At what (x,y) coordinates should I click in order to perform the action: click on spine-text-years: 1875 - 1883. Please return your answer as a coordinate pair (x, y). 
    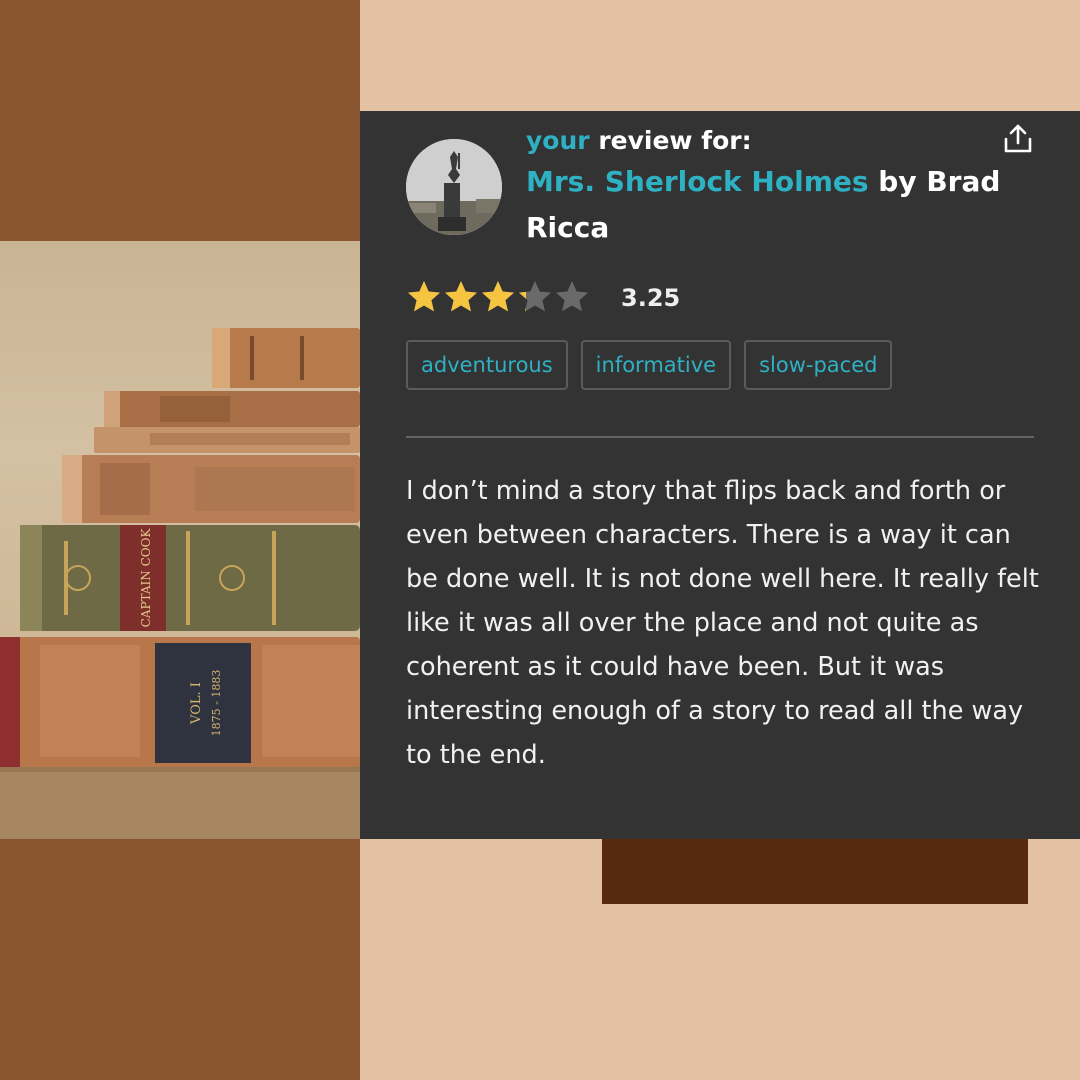
    Looking at the image, I should click on (216, 703).